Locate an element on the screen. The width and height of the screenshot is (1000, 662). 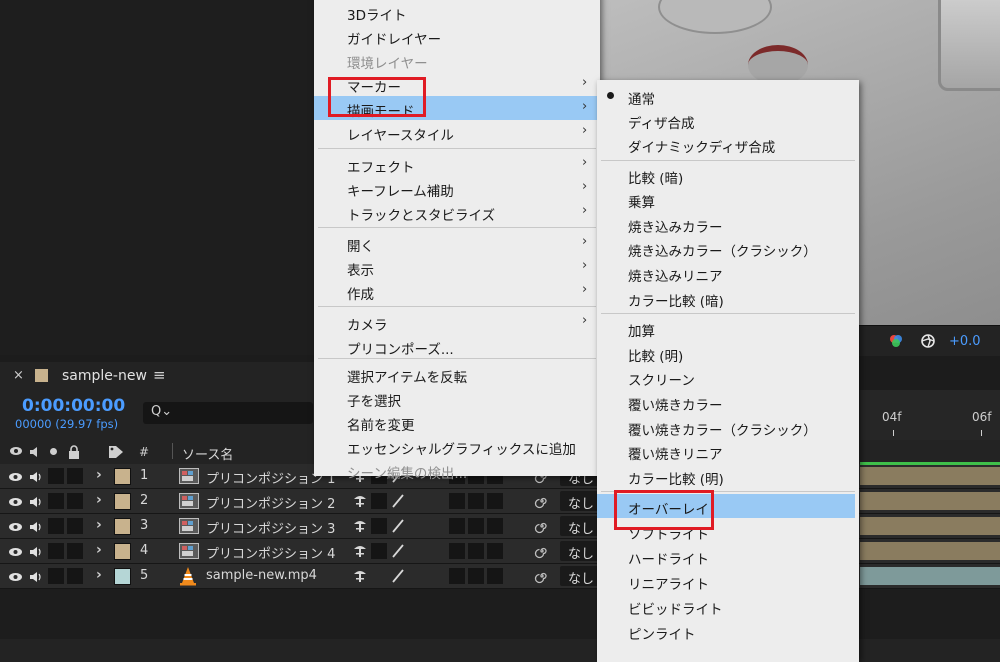
blend-mode-item-6: 焼き込みカラー（クラシック） is located at coordinates (726, 248).